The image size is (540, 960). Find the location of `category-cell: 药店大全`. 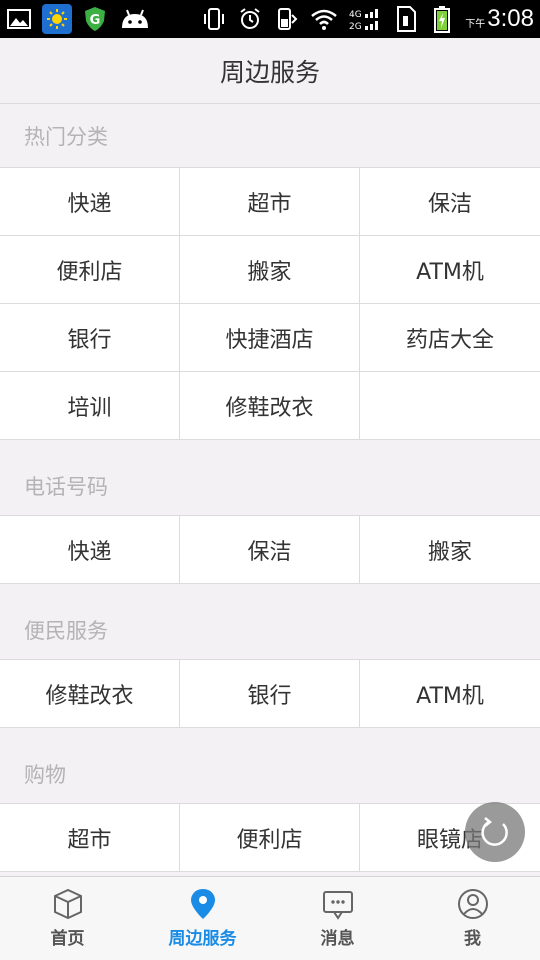

category-cell: 药店大全 is located at coordinates (450, 338).